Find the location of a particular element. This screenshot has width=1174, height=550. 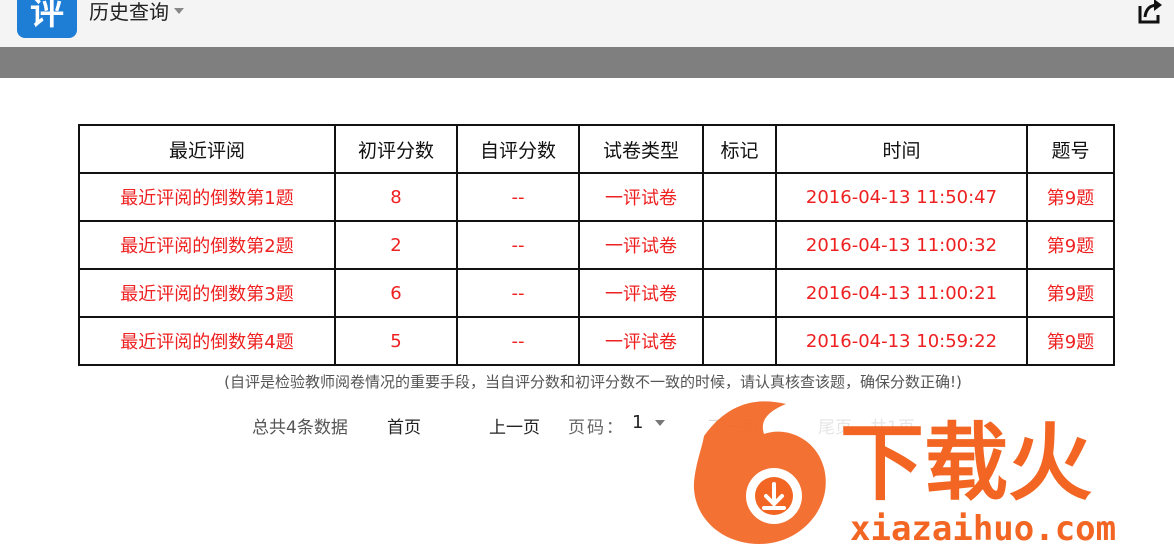

cell-time: 2016-04-13 11:00:32 is located at coordinates (901, 245).